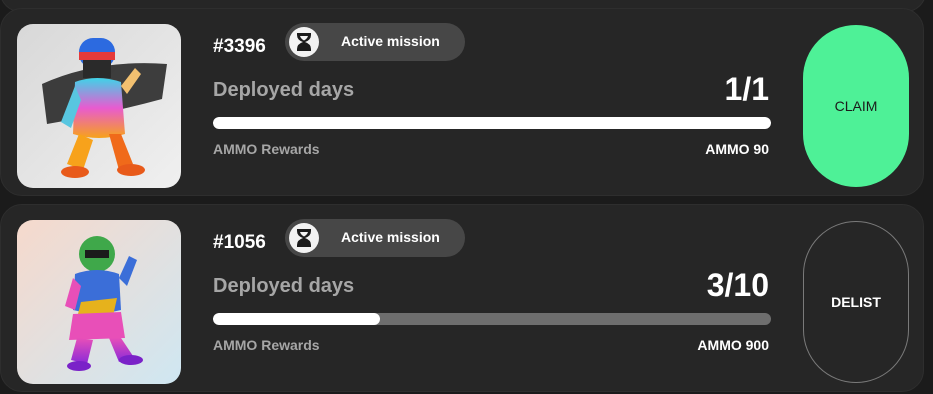 Image resolution: width=933 pixels, height=394 pixels. I want to click on deployed-days-value: 3/10, so click(737, 285).